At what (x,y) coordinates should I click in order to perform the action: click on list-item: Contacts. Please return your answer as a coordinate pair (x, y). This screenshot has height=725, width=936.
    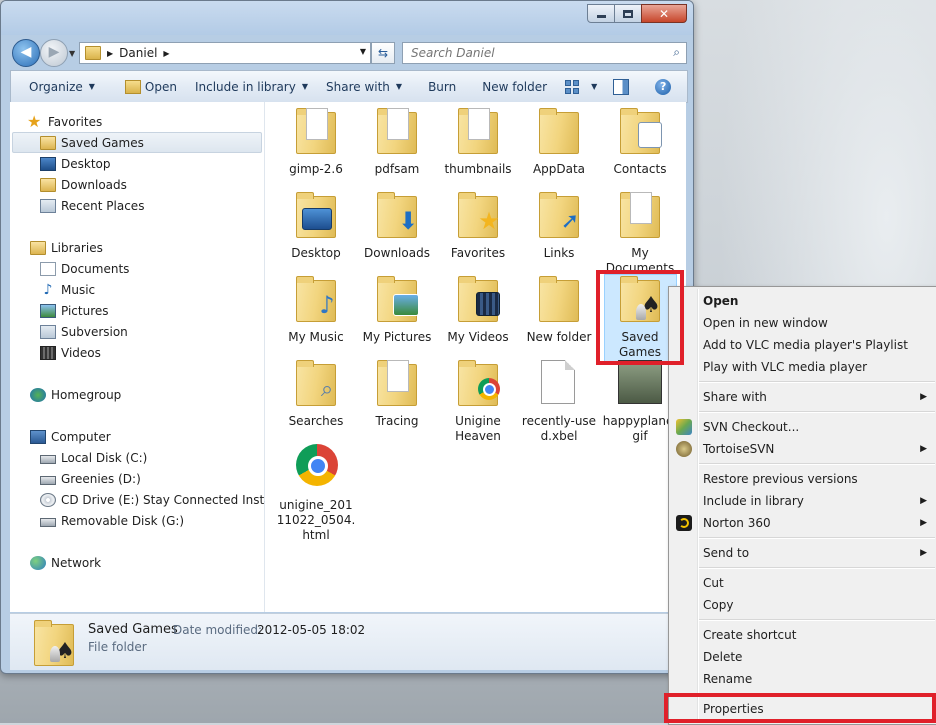
    Looking at the image, I should click on (640, 142).